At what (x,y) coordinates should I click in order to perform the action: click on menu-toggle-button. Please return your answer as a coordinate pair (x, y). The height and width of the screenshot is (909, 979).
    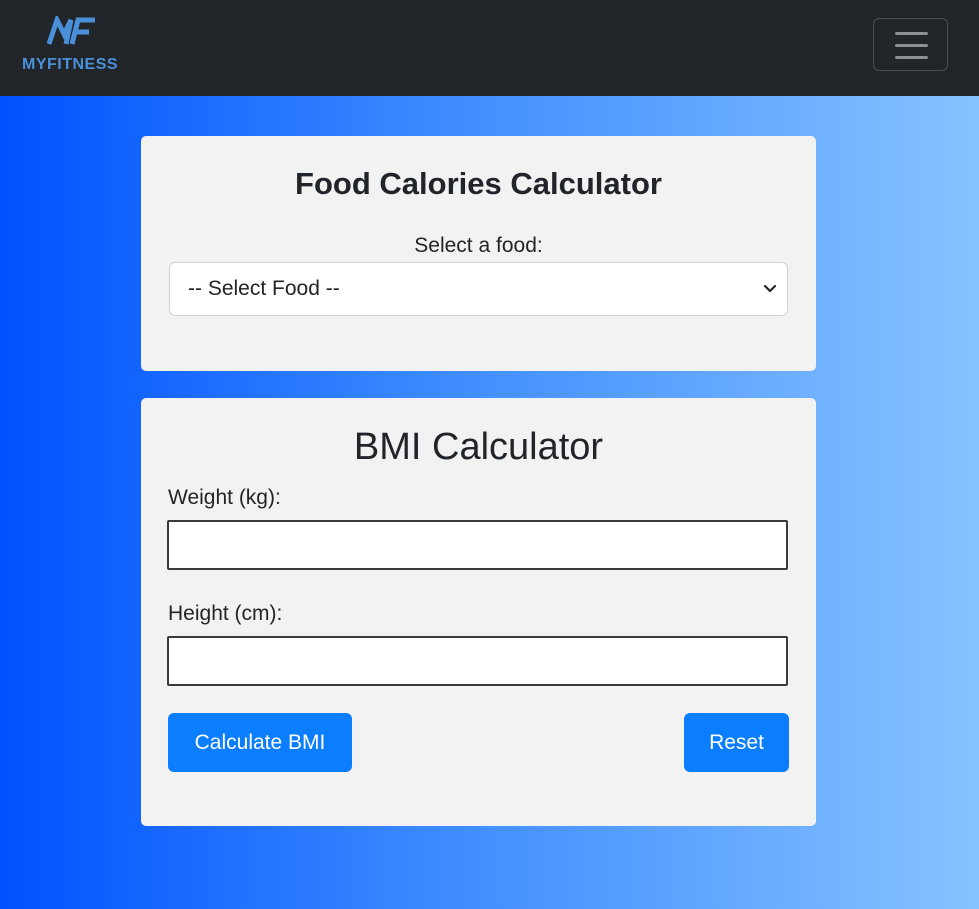
    Looking at the image, I should click on (910, 44).